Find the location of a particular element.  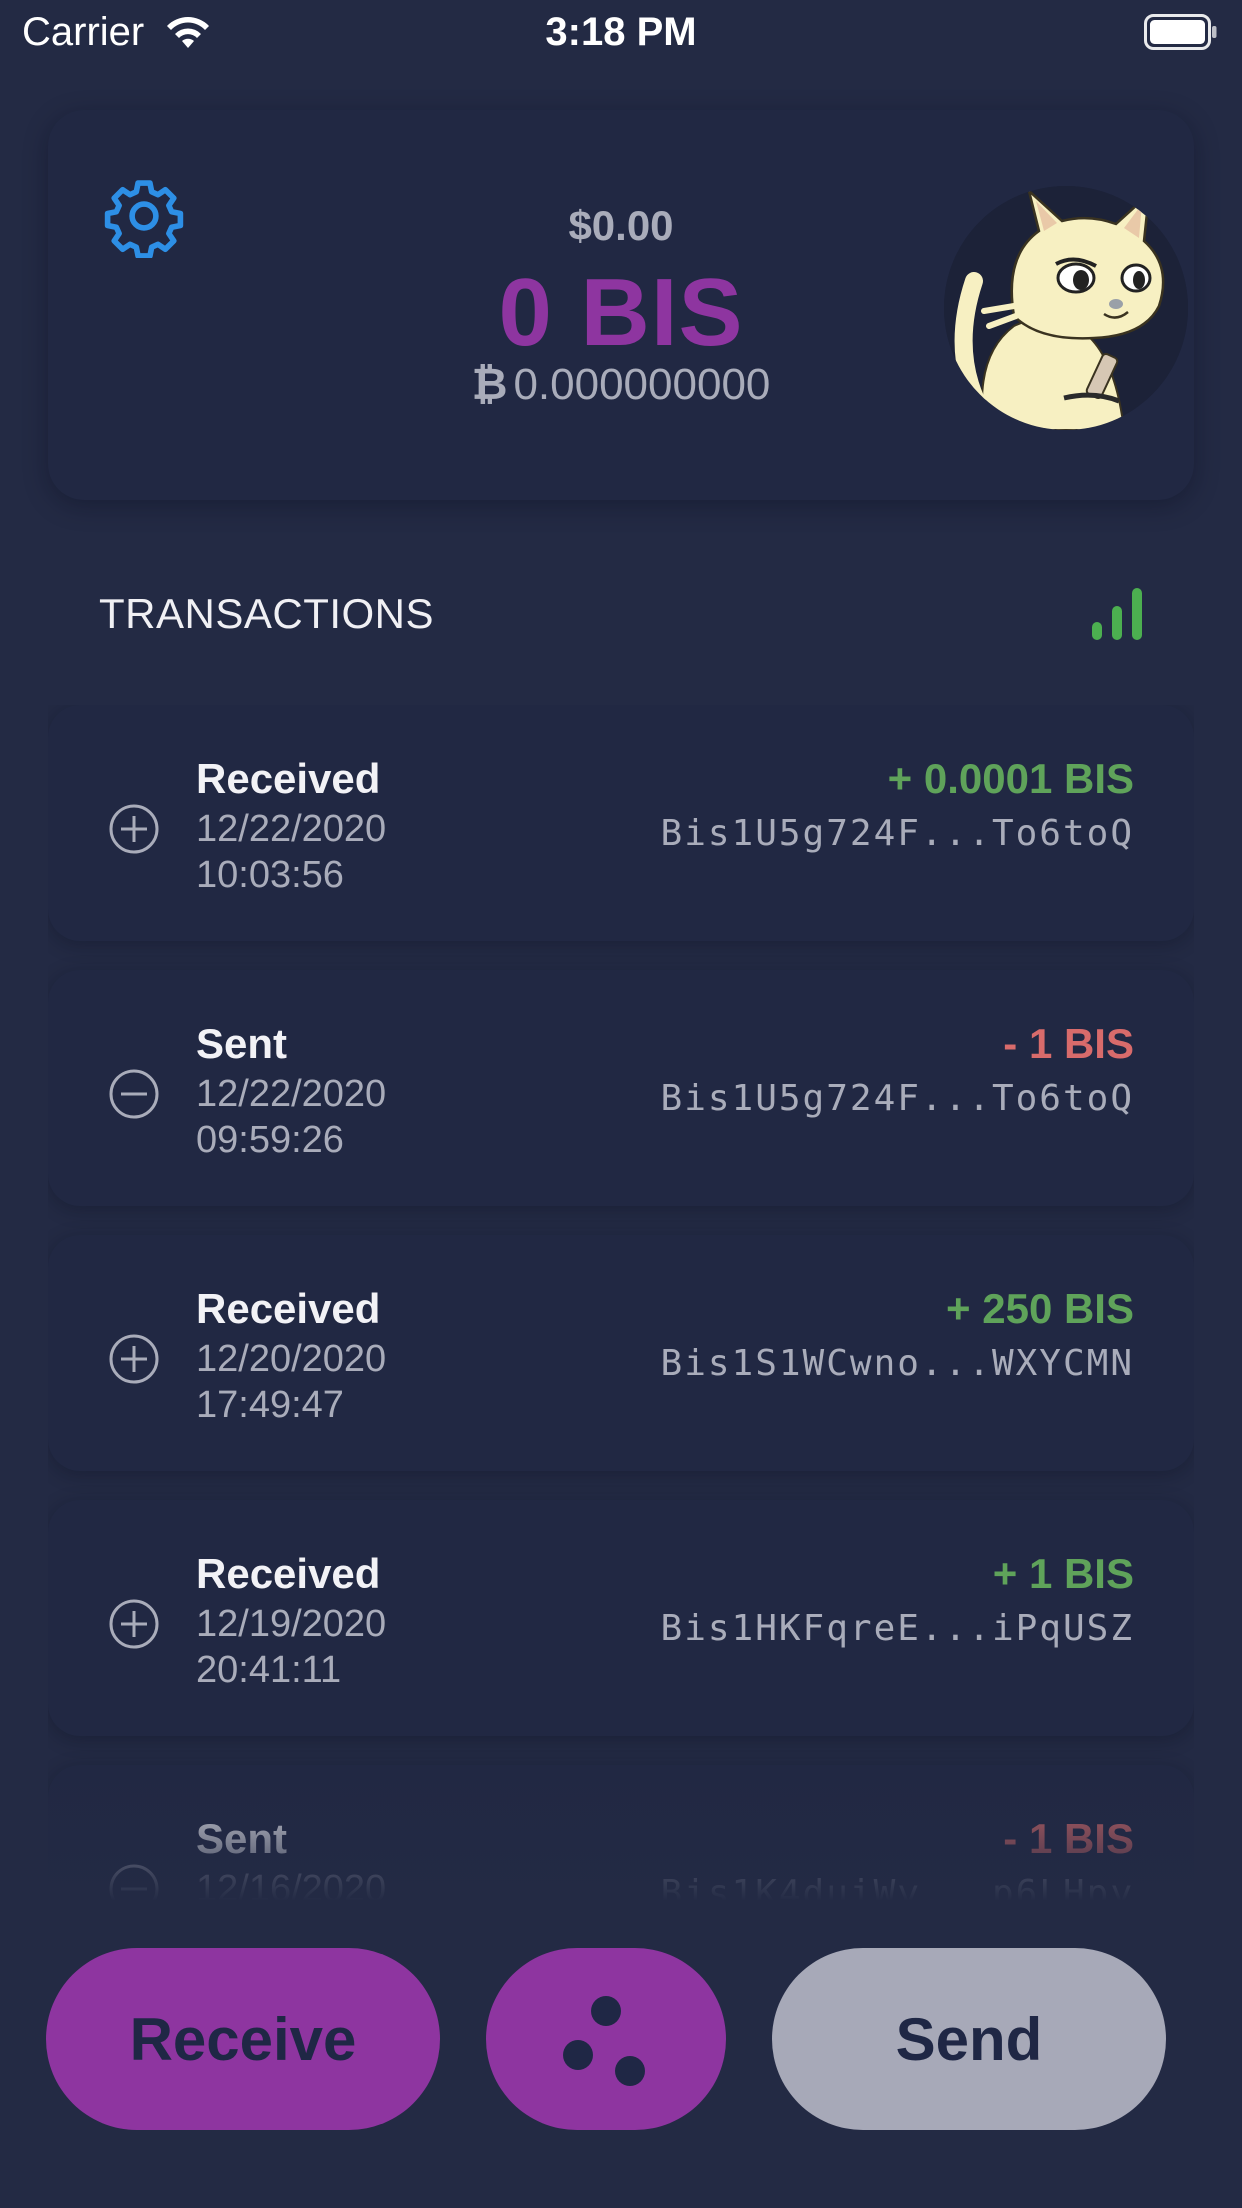

status-bar: Carrier 3:18 PM is located at coordinates (621, 33).